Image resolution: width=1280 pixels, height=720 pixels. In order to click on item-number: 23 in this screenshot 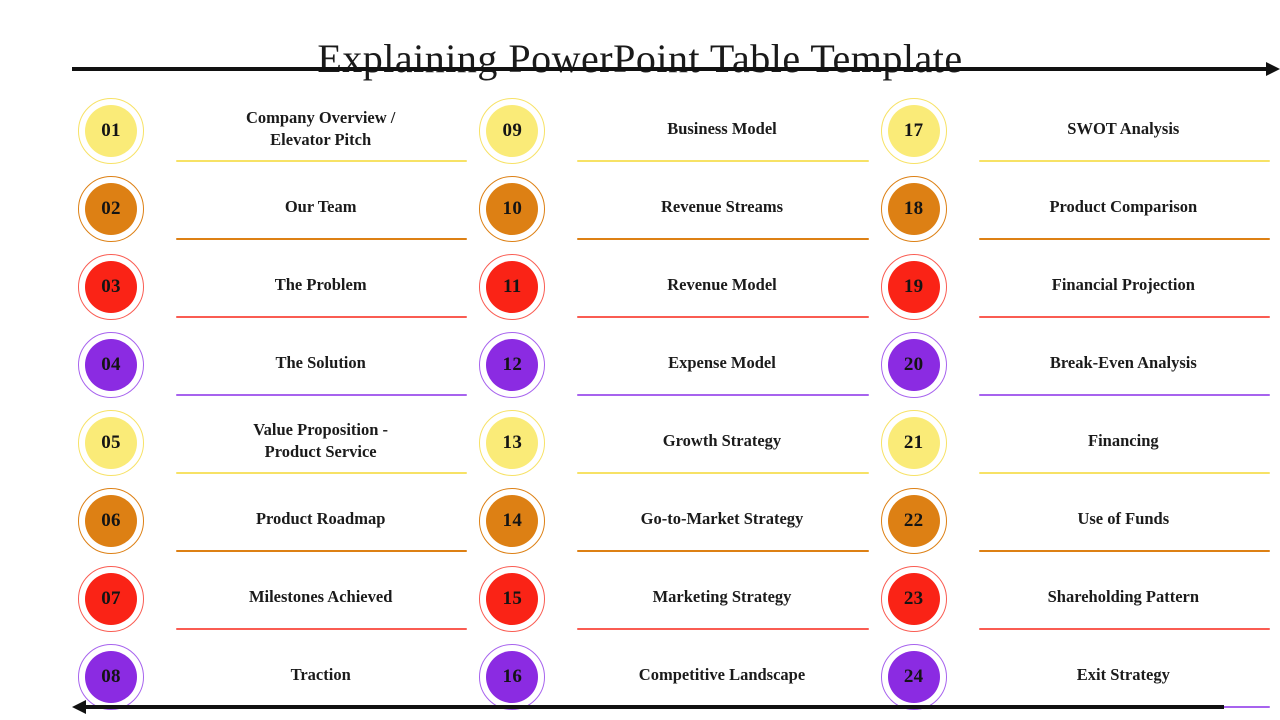, I will do `click(913, 599)`.